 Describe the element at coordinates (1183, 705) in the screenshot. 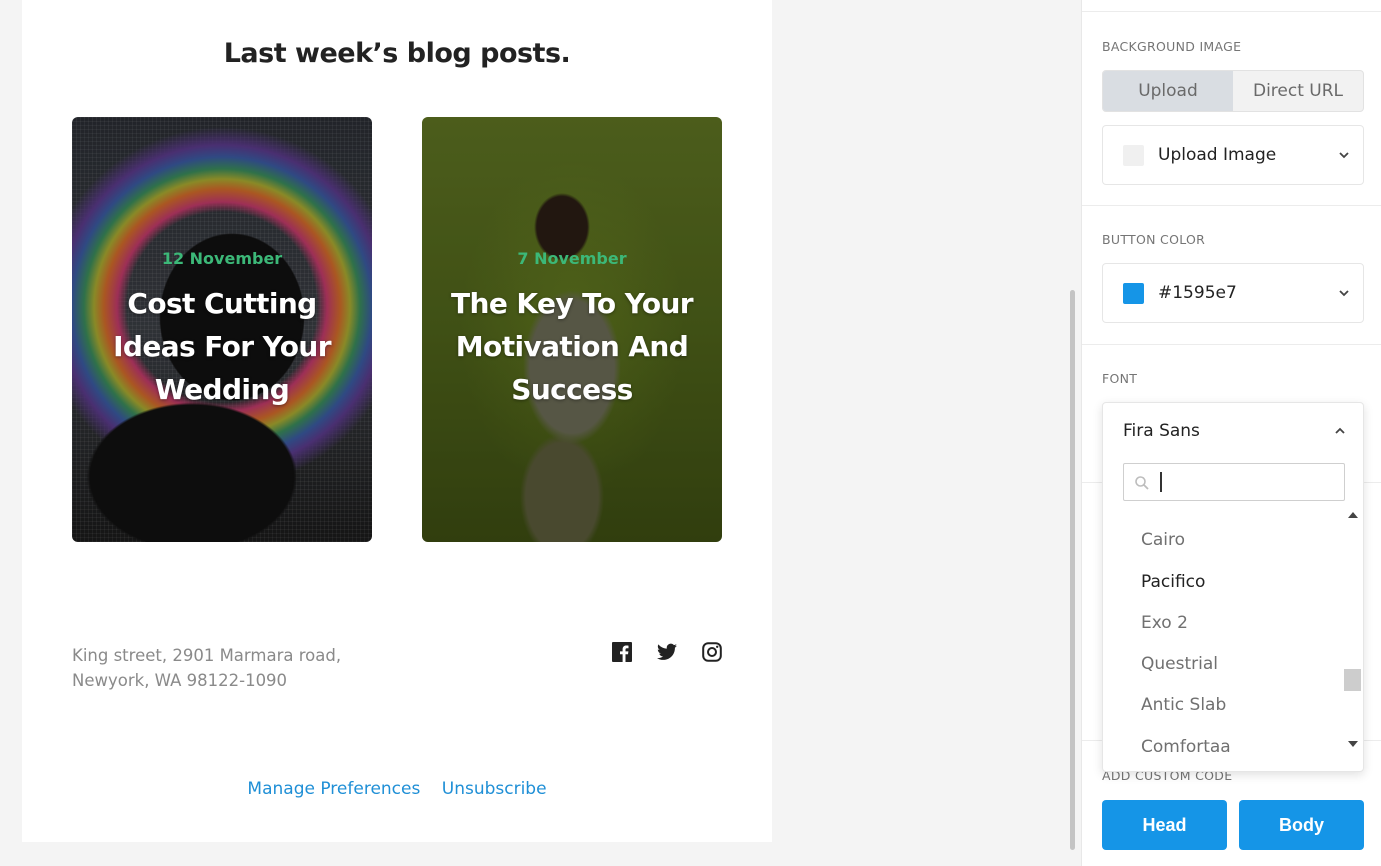

I see `font-option: Antic Slab` at that location.